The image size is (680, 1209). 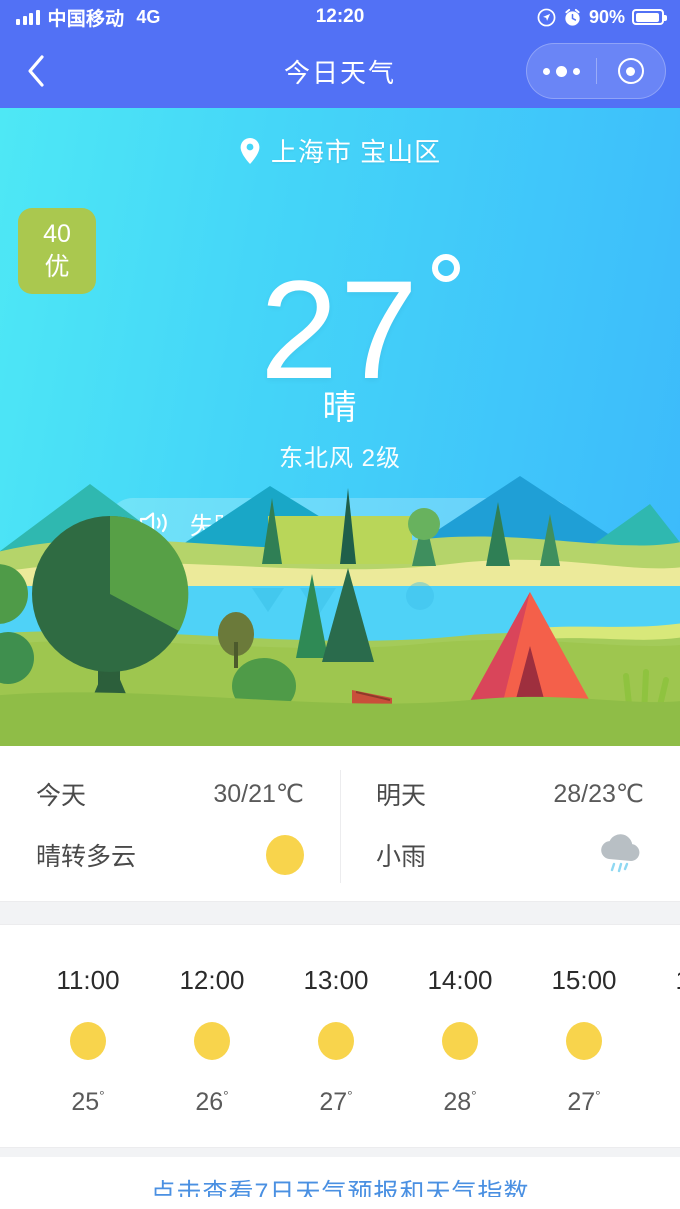 What do you see at coordinates (598, 794) in the screenshot?
I see `forecast-temp-range: 28/23℃` at bounding box center [598, 794].